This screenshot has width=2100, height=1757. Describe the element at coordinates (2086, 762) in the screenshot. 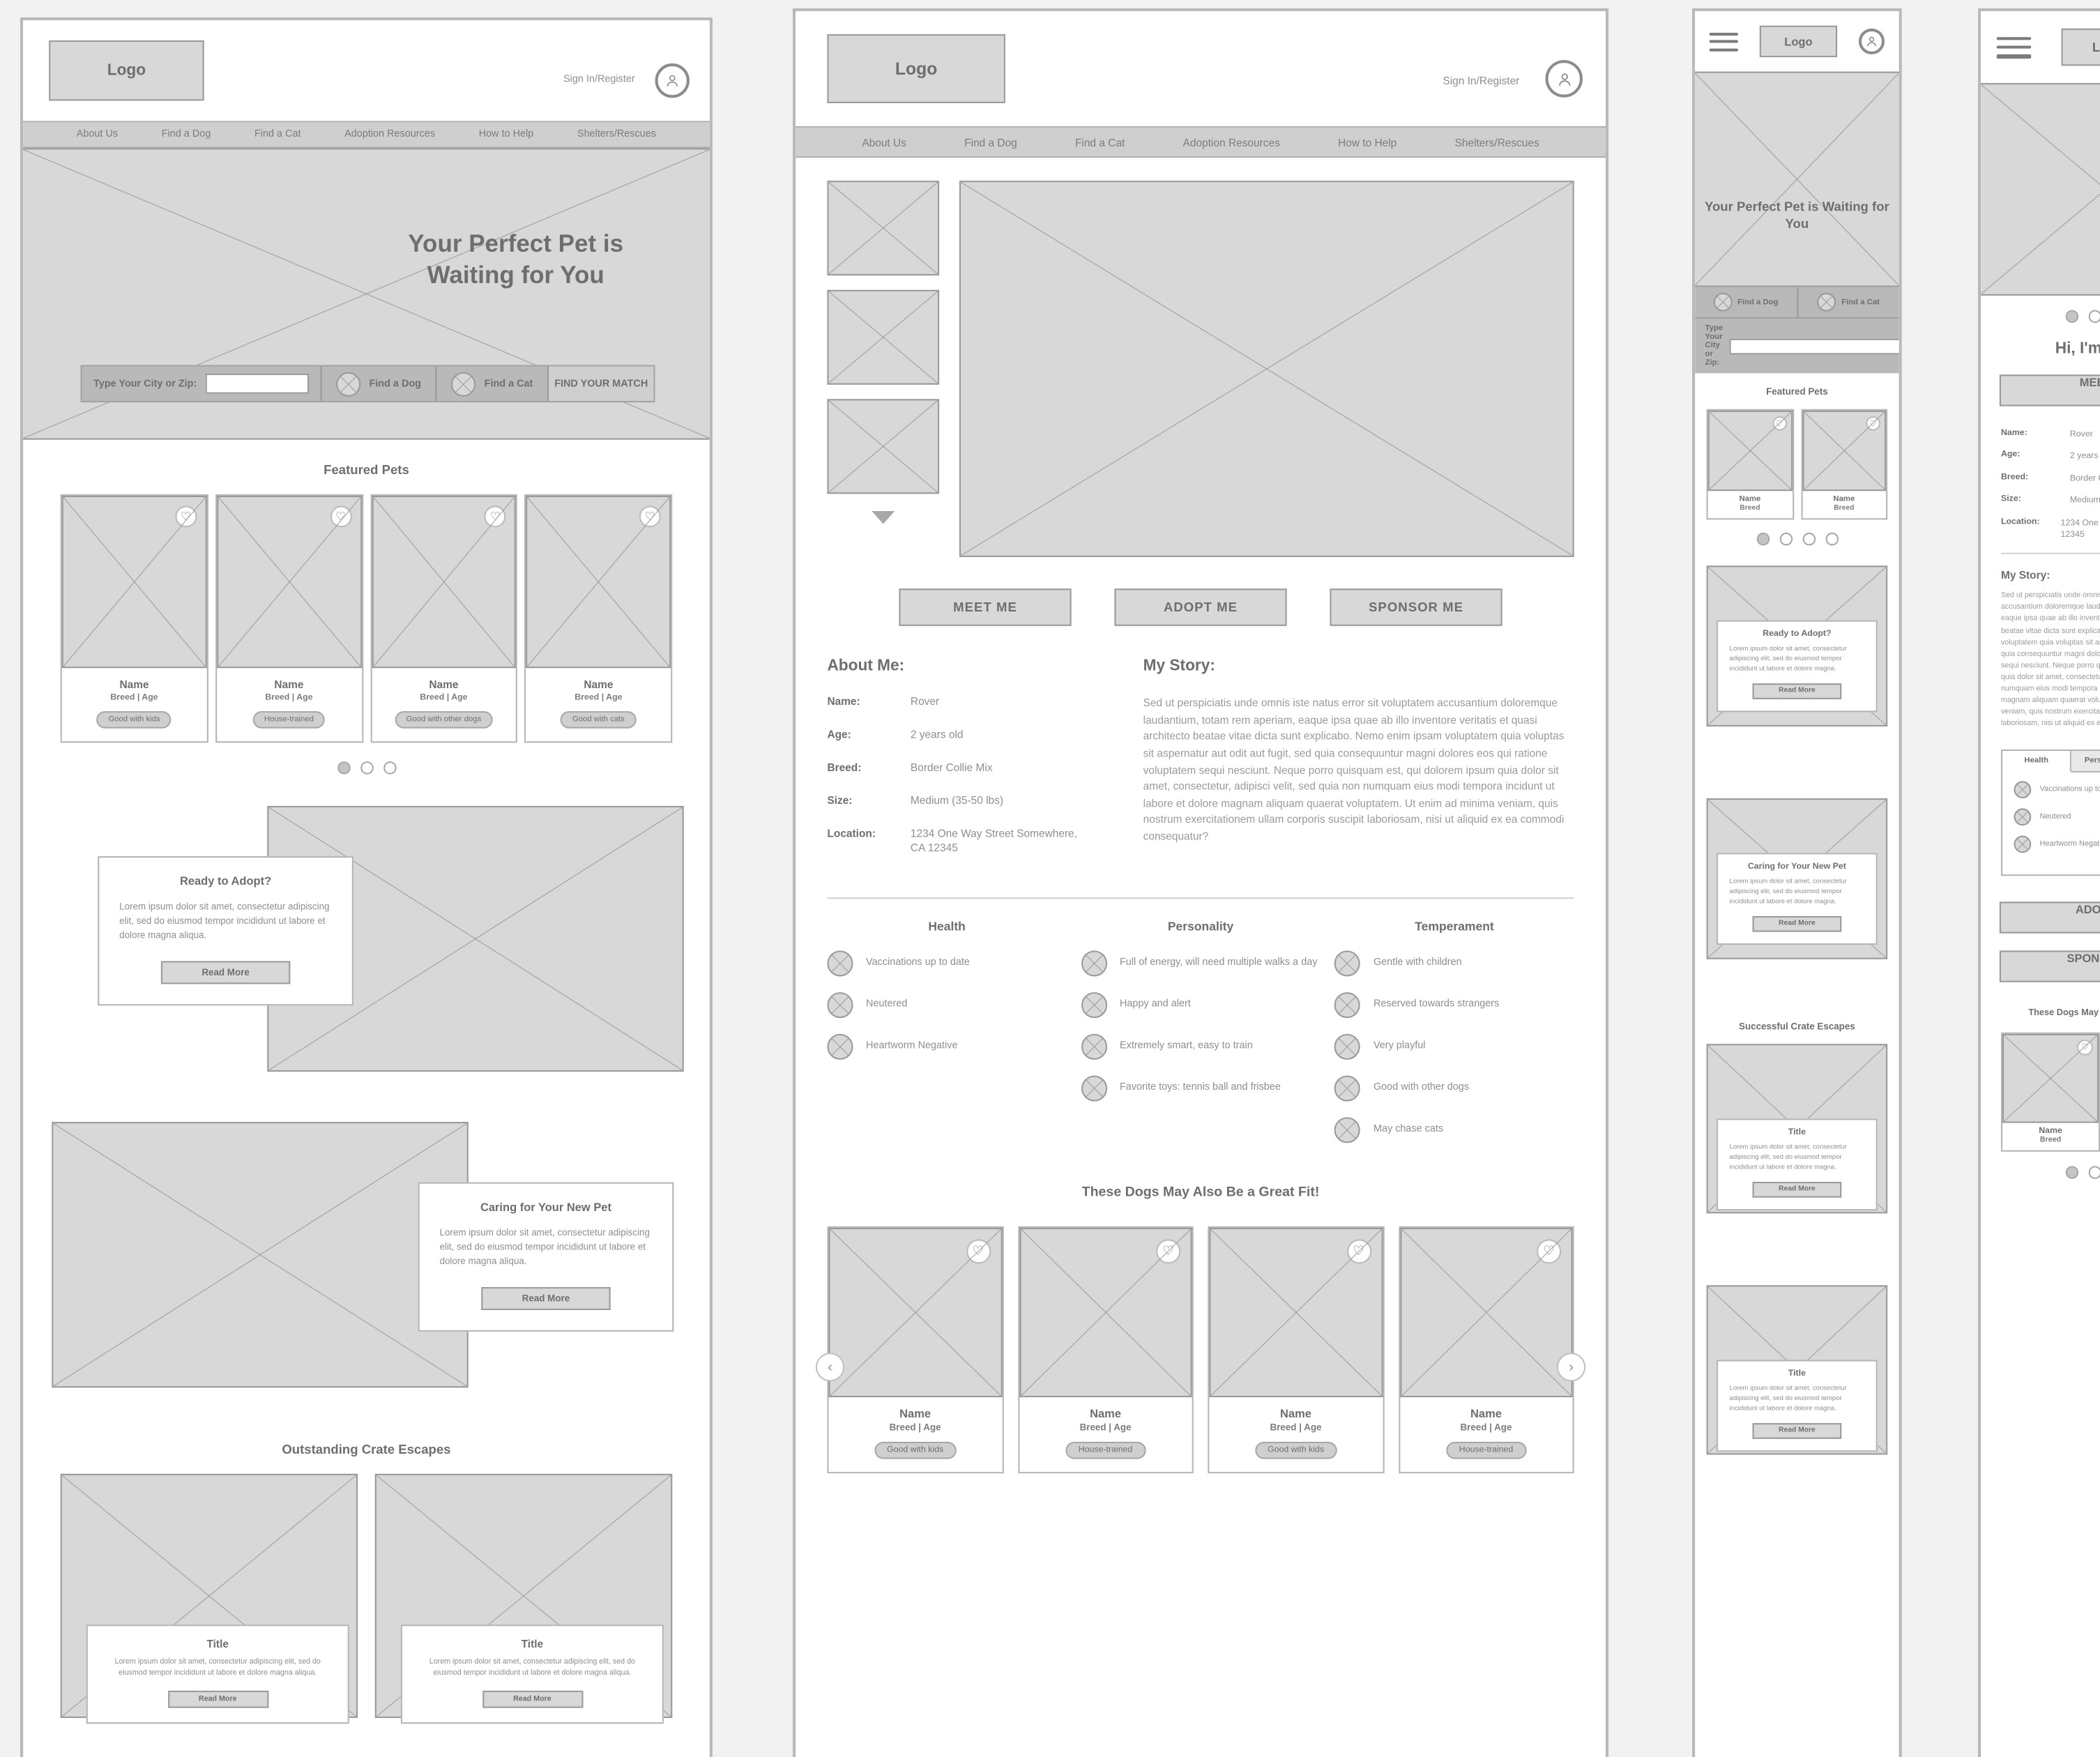

I see `tab-personality: Personality` at that location.